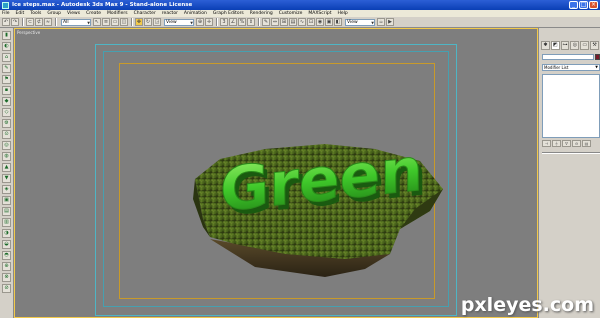 The image size is (600, 318). I want to click on tool-icon: ◎, so click(6, 145).